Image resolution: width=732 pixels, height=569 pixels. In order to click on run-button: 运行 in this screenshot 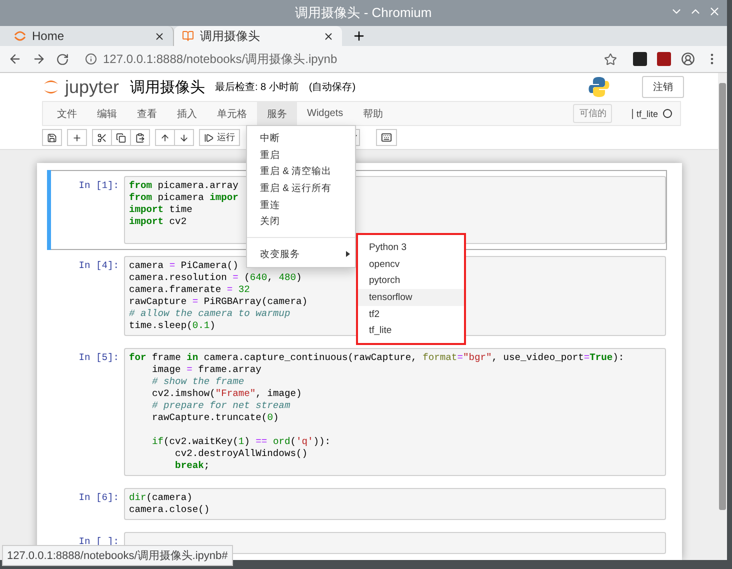, I will do `click(219, 137)`.